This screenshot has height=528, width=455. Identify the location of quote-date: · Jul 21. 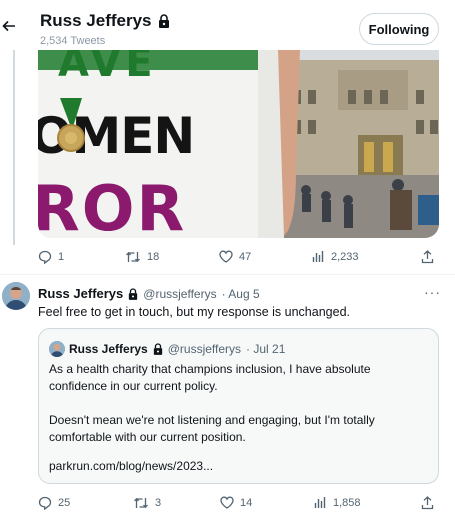
(266, 349).